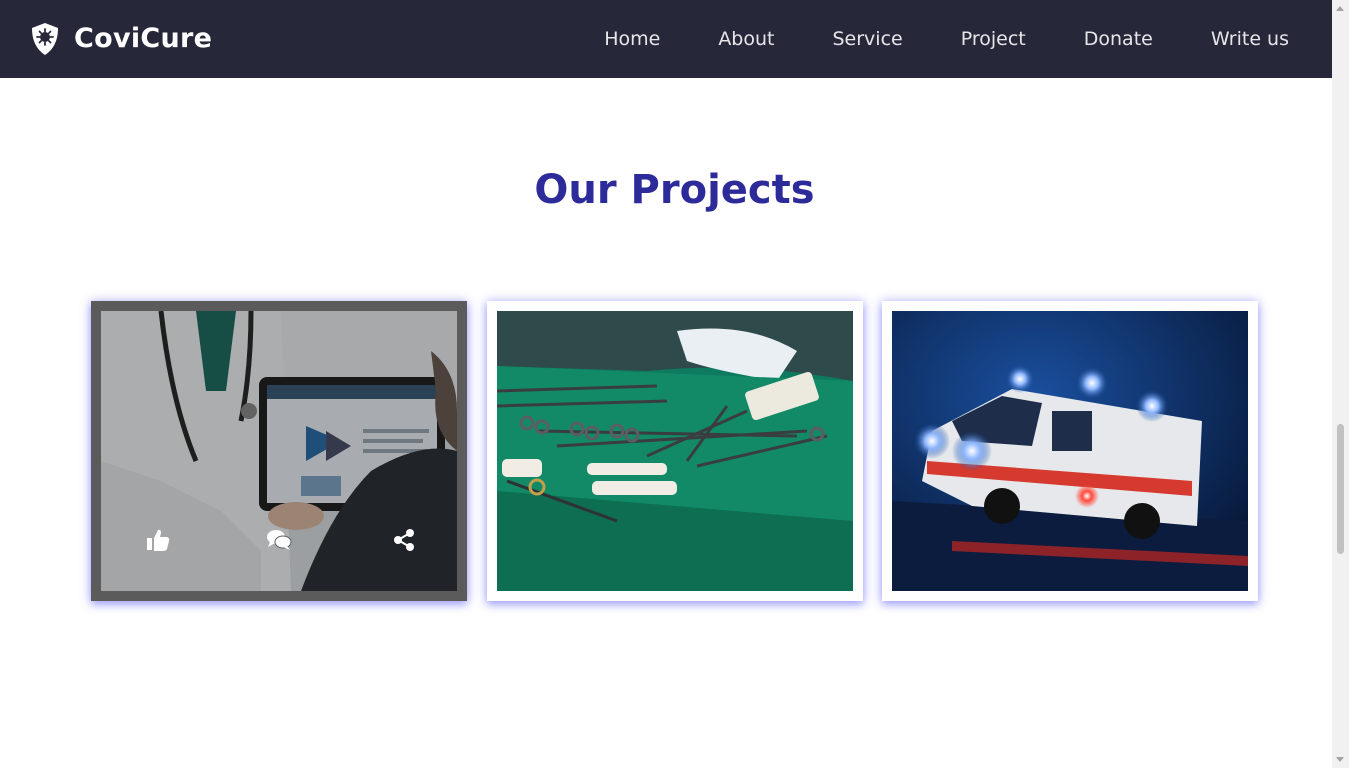 The height and width of the screenshot is (768, 1366). Describe the element at coordinates (158, 540) in the screenshot. I see `thumbs-up-icon` at that location.